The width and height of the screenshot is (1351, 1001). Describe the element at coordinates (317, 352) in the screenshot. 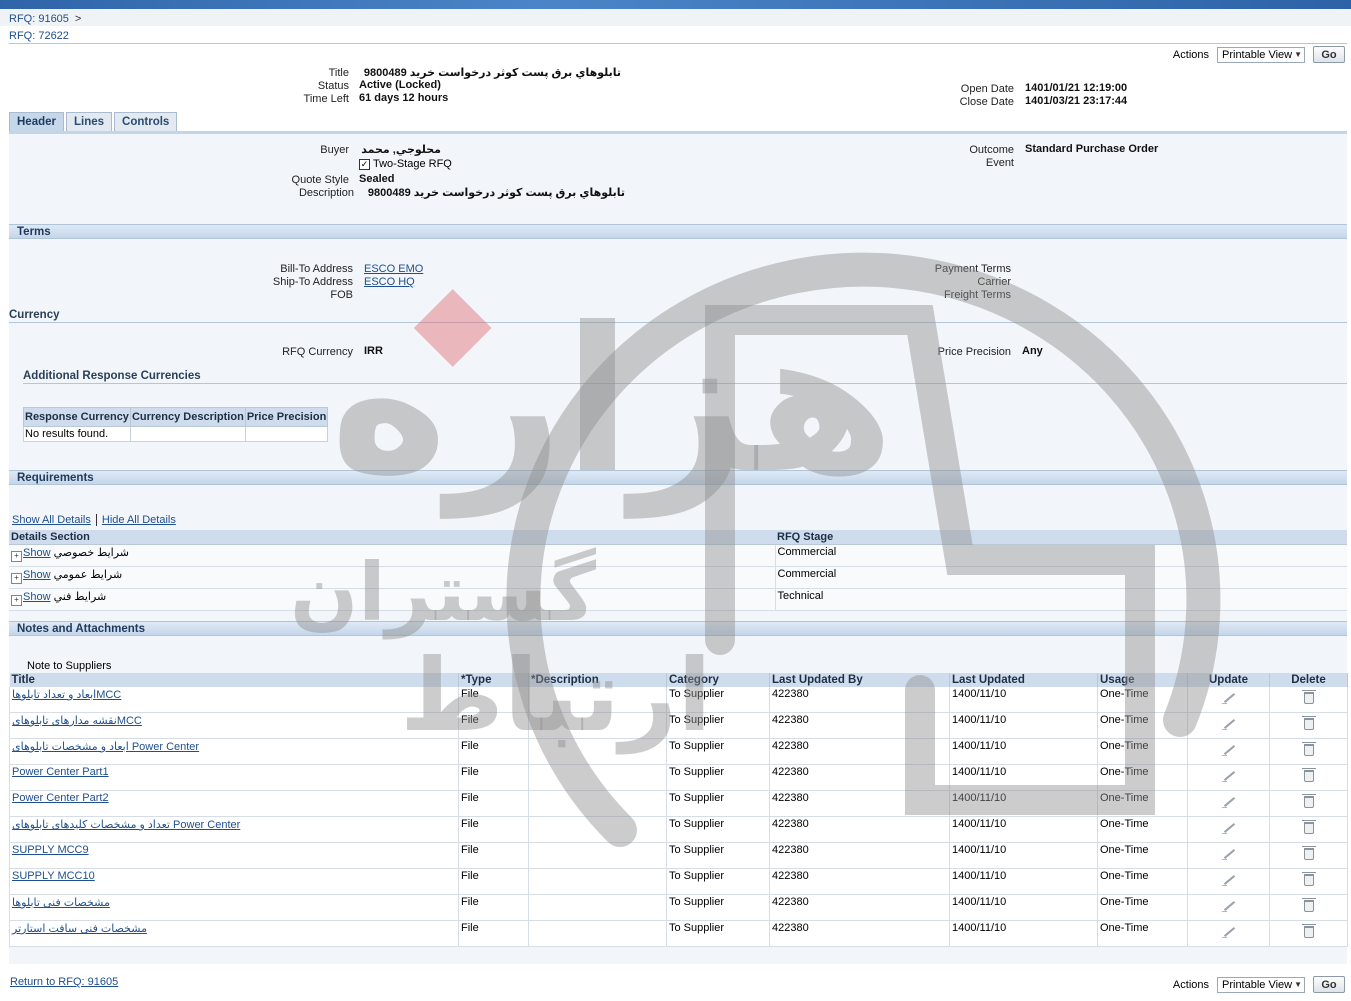

I see `rfq-currency-label: RFQ Currency` at that location.